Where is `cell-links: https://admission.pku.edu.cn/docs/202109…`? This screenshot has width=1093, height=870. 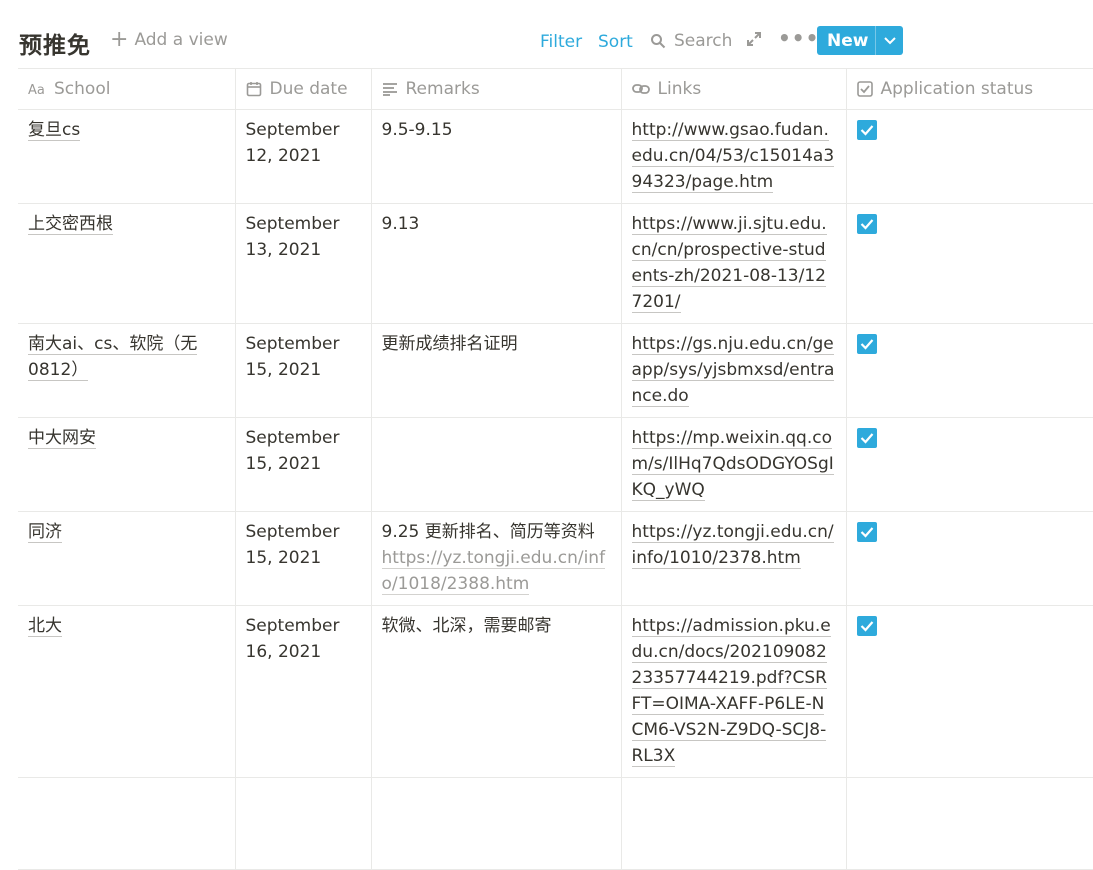
cell-links: https://admission.pku.edu.cn/docs/202109… is located at coordinates (733, 691).